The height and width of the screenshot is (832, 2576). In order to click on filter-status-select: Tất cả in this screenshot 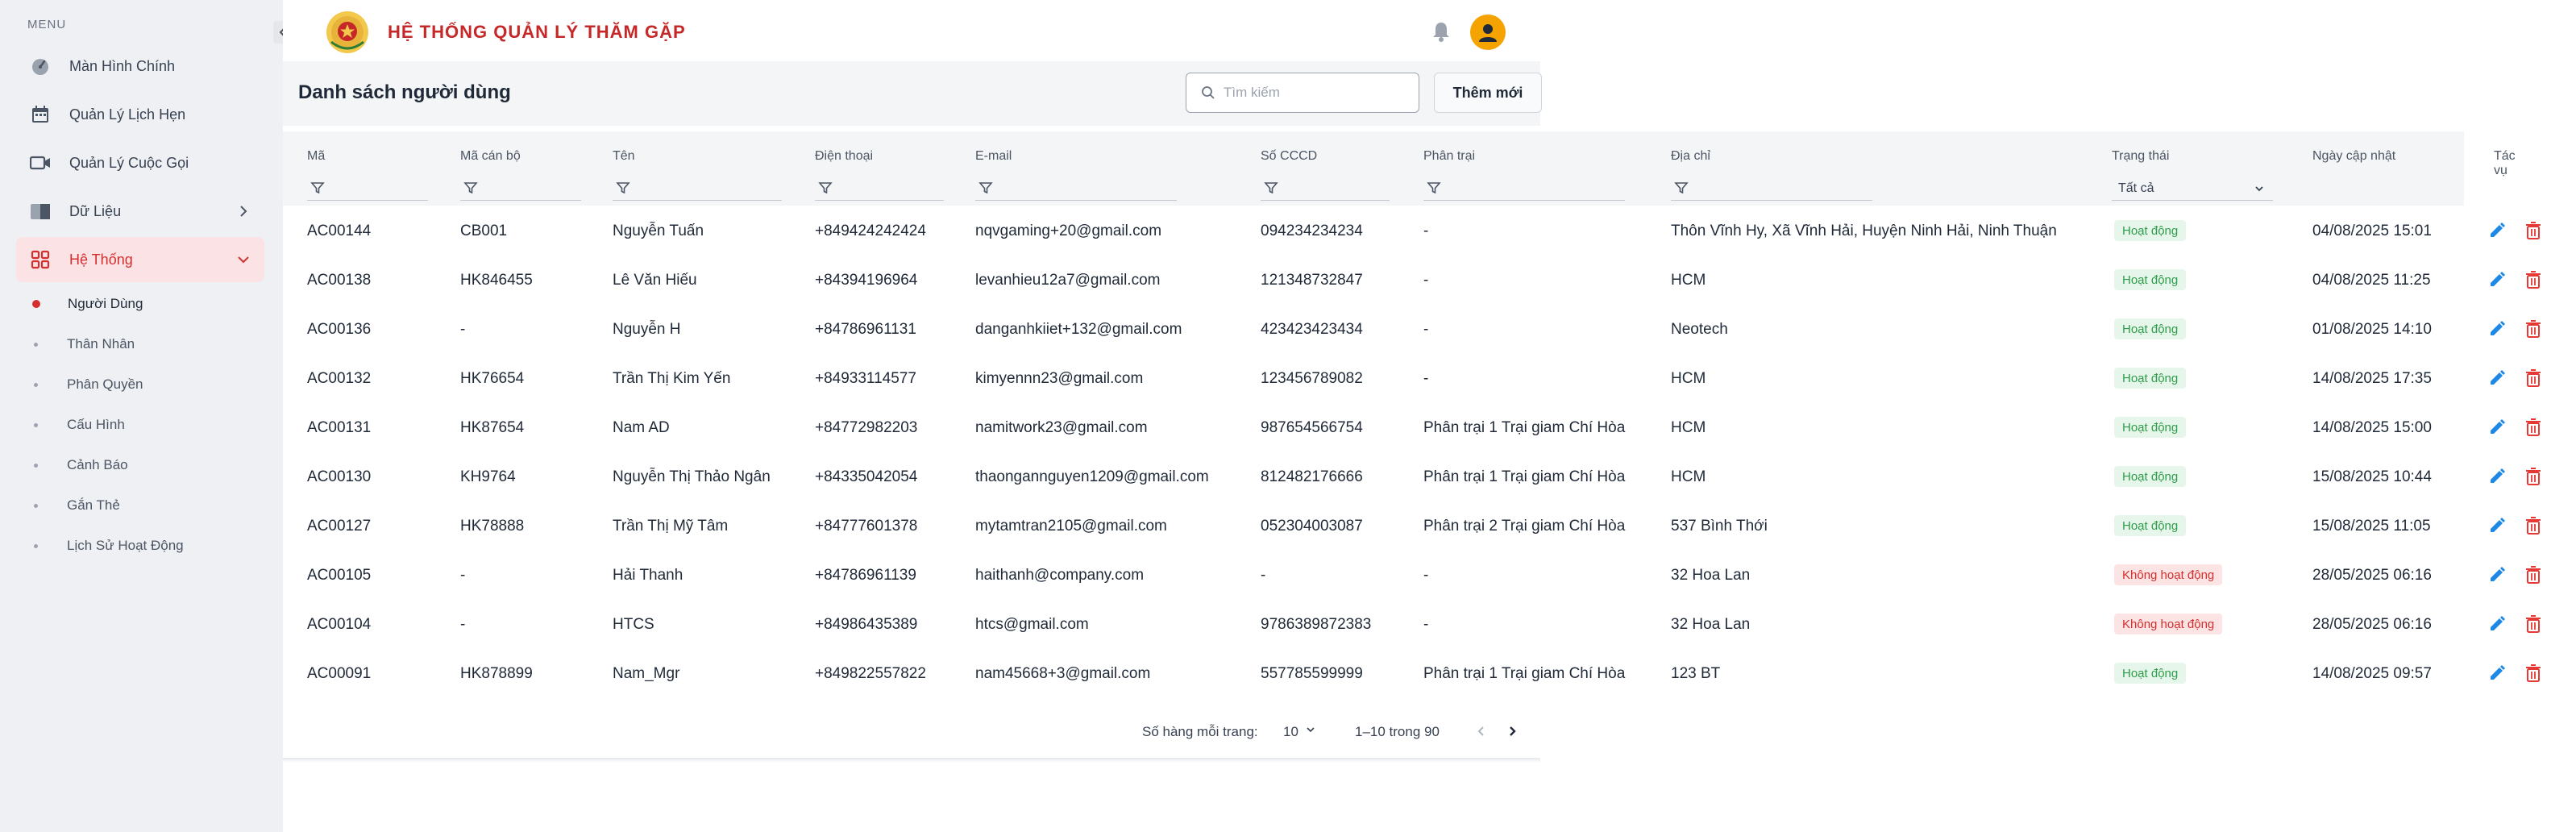, I will do `click(2192, 189)`.